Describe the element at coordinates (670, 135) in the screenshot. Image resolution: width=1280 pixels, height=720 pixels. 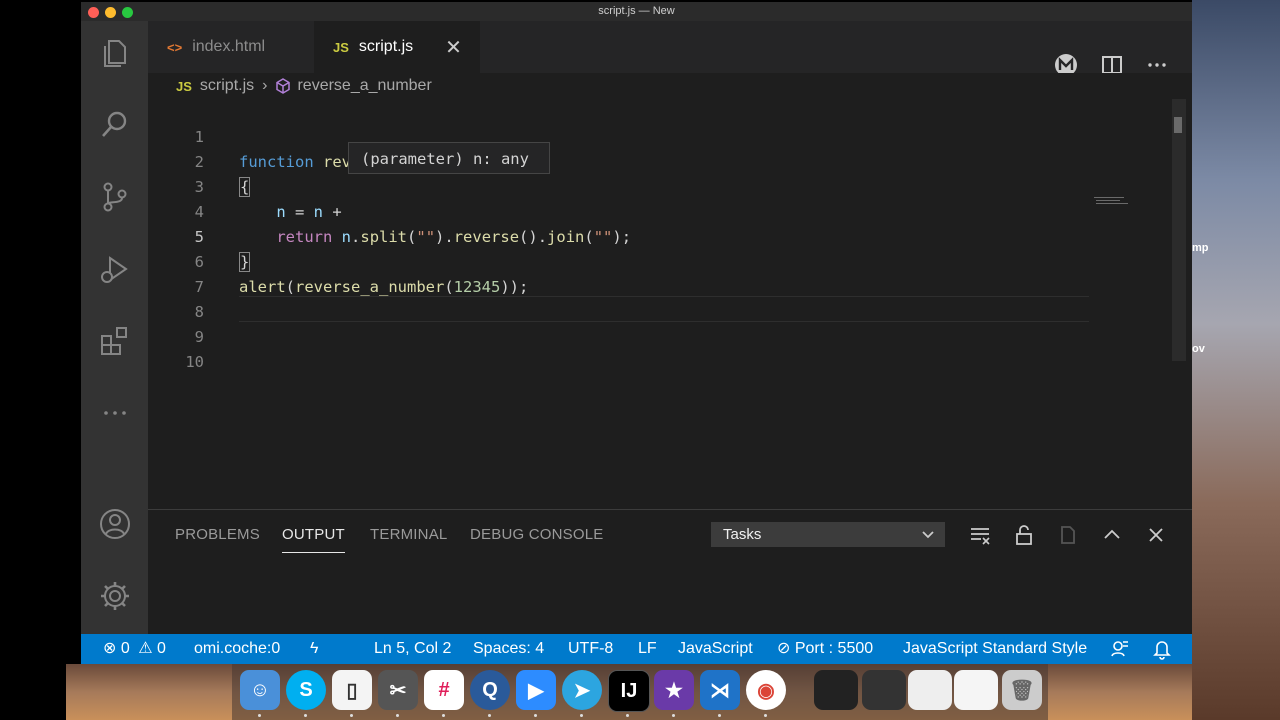
I see `code-line: 1 function reverse_a_number(n)` at that location.